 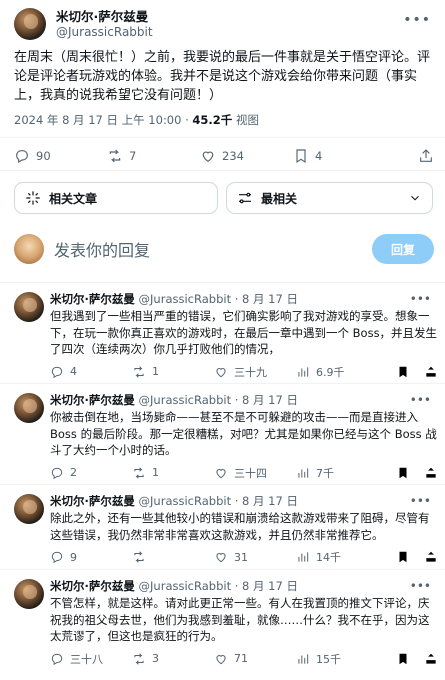 I want to click on repost-count: 7, so click(x=133, y=156).